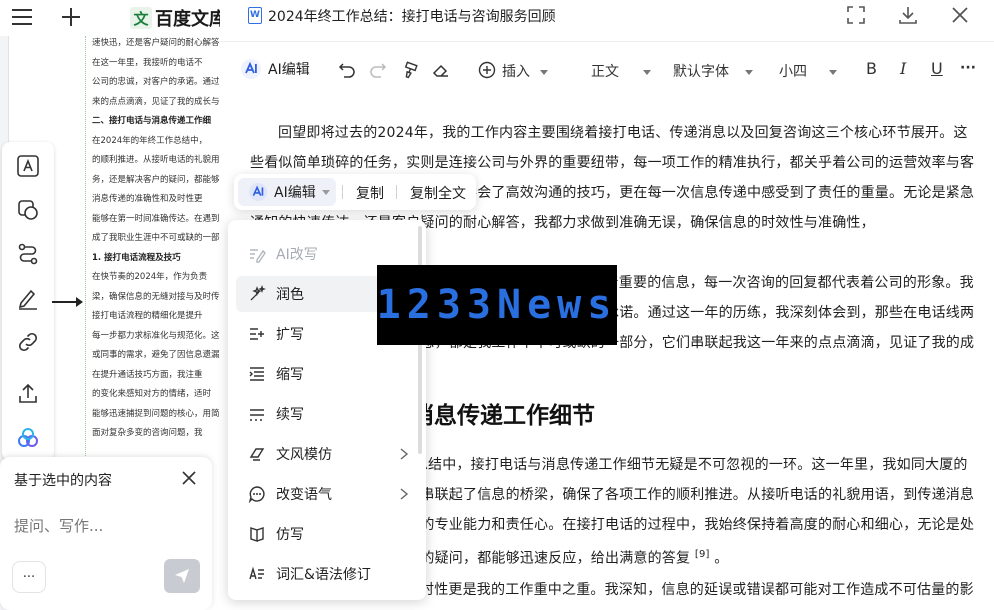 This screenshot has width=994, height=610. What do you see at coordinates (290, 335) in the screenshot?
I see `menu-item-label: 扩写` at bounding box center [290, 335].